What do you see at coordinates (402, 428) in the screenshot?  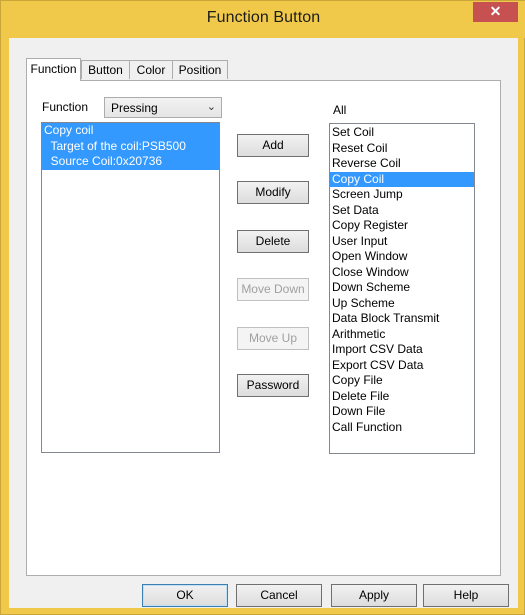 I see `list-item: Call Function` at bounding box center [402, 428].